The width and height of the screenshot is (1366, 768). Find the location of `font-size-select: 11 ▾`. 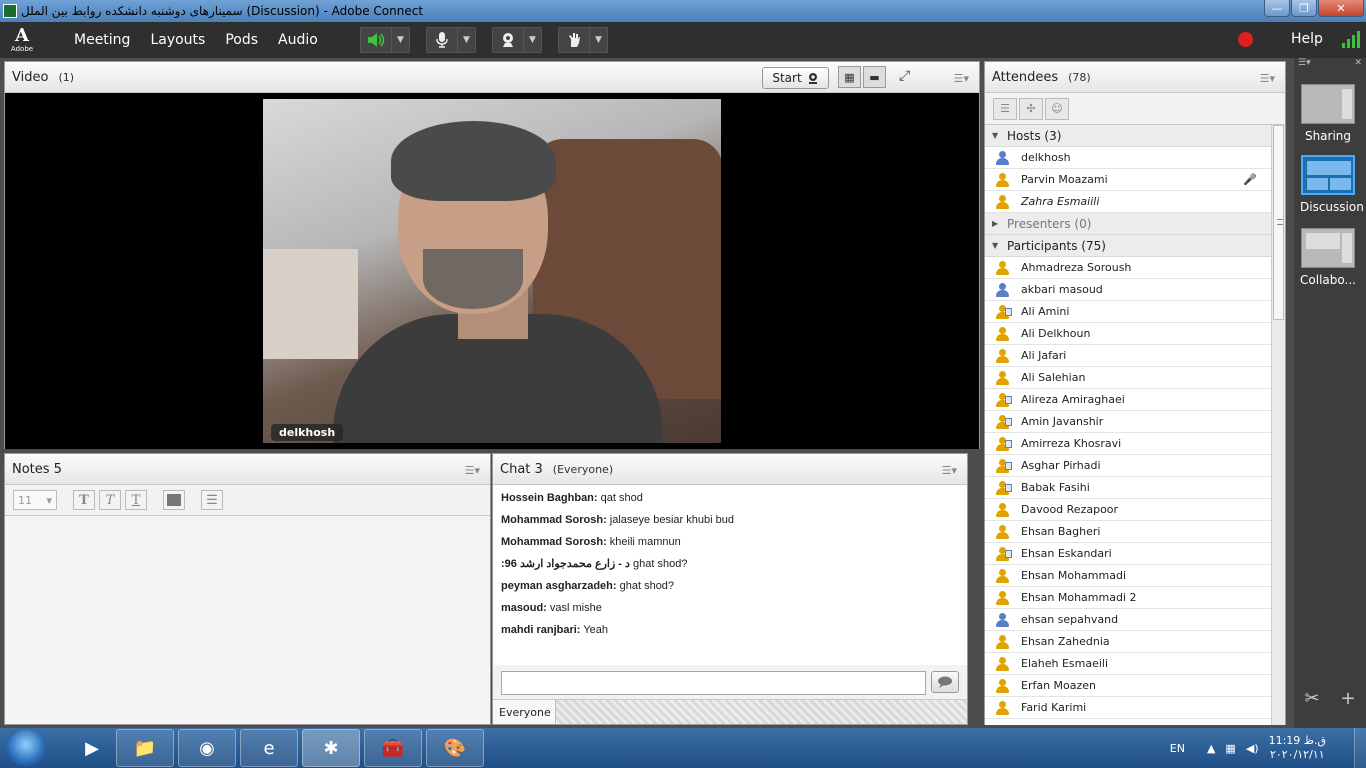

font-size-select: 11 ▾ is located at coordinates (35, 500).